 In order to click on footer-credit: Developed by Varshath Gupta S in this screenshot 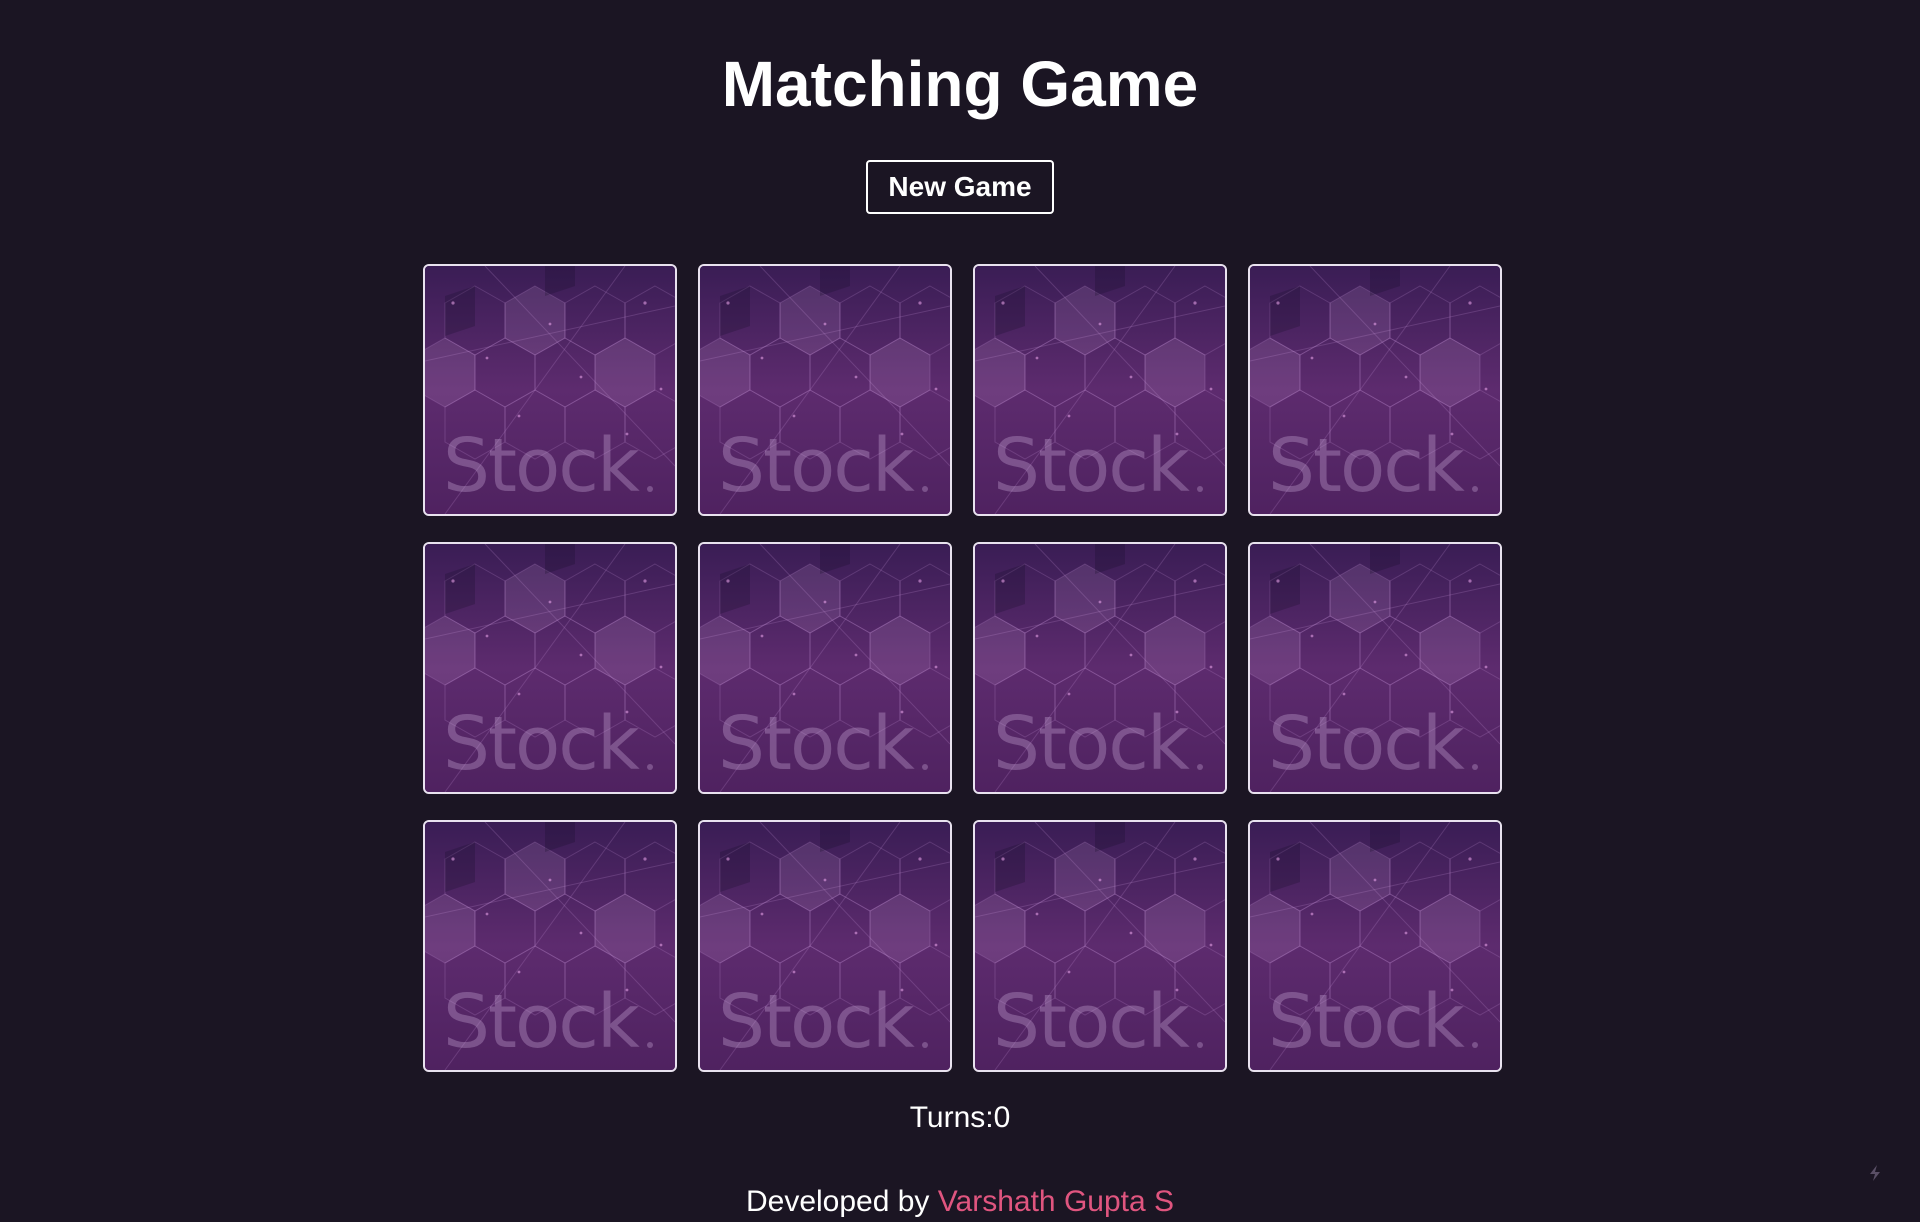, I will do `click(960, 1202)`.